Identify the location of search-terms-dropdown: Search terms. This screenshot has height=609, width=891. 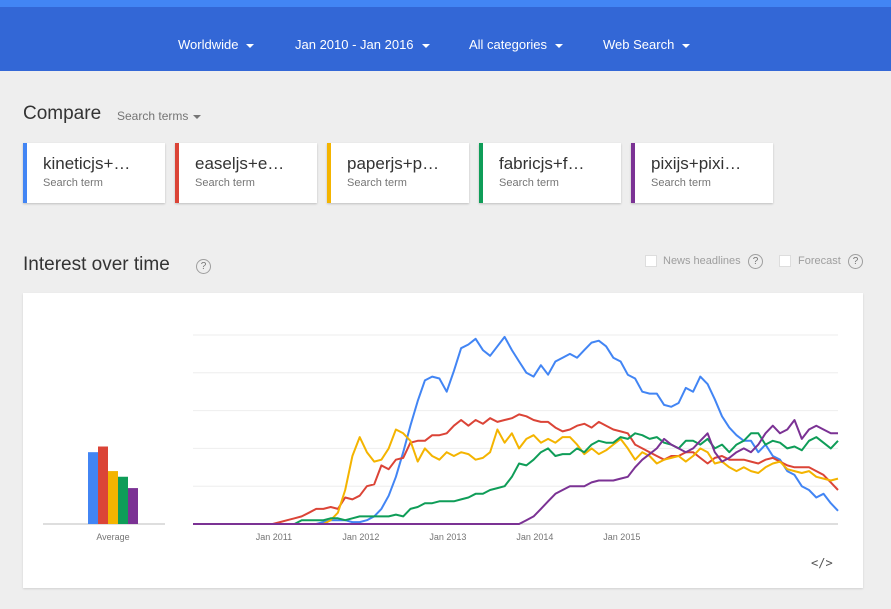
(159, 116).